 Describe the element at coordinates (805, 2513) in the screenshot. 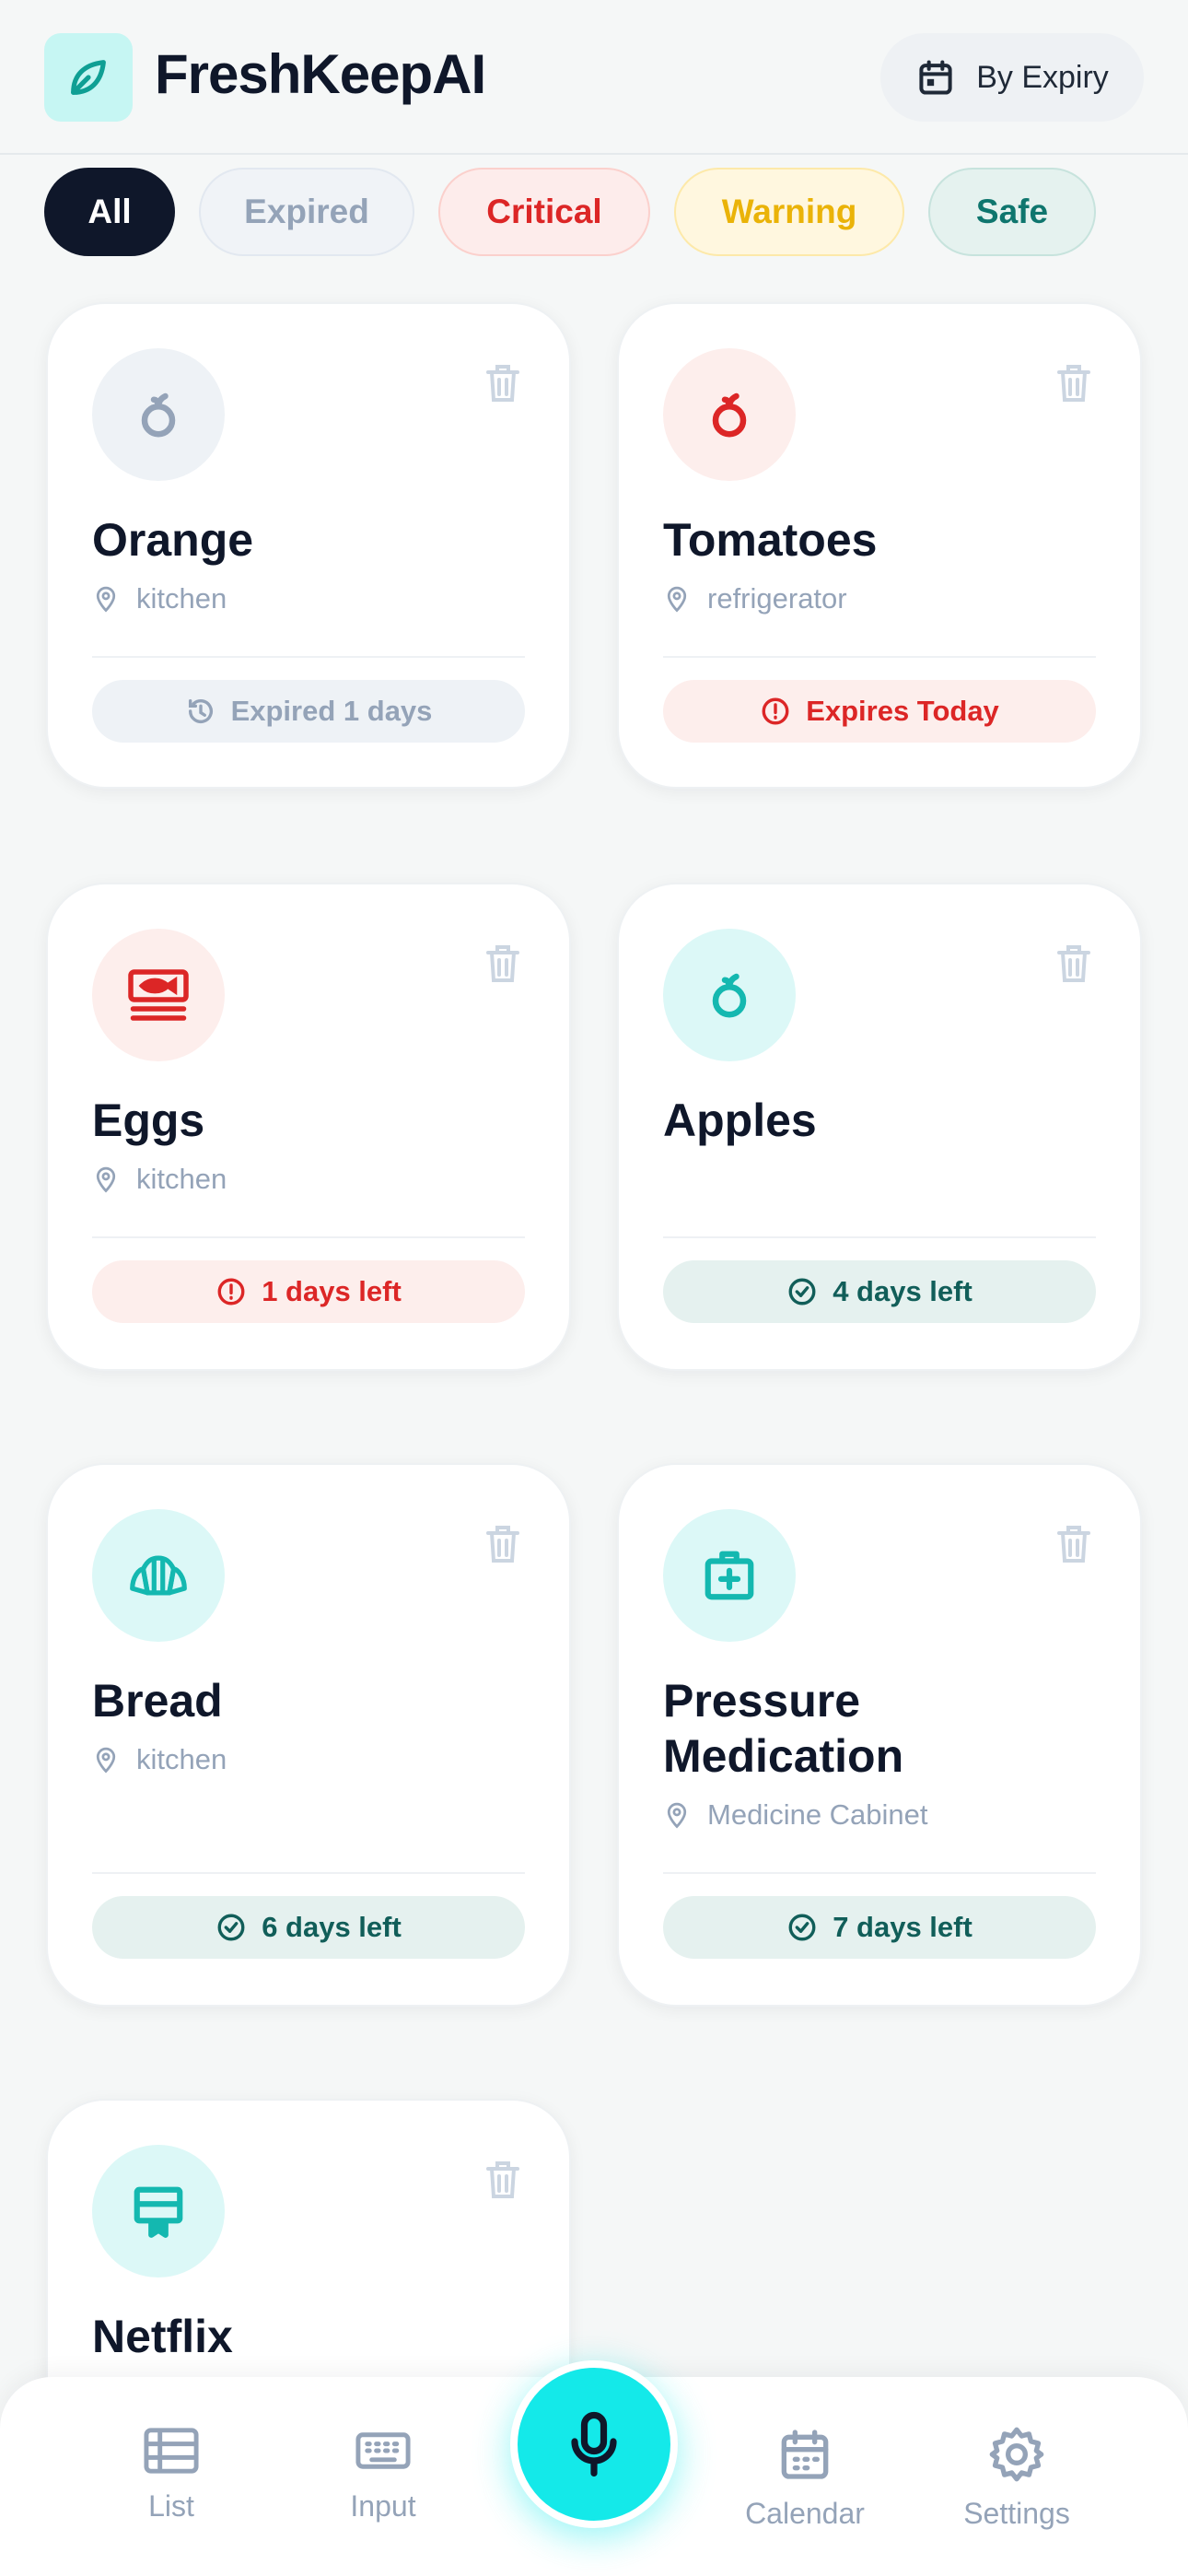

I see `nav-calendar-label: Calendar` at that location.